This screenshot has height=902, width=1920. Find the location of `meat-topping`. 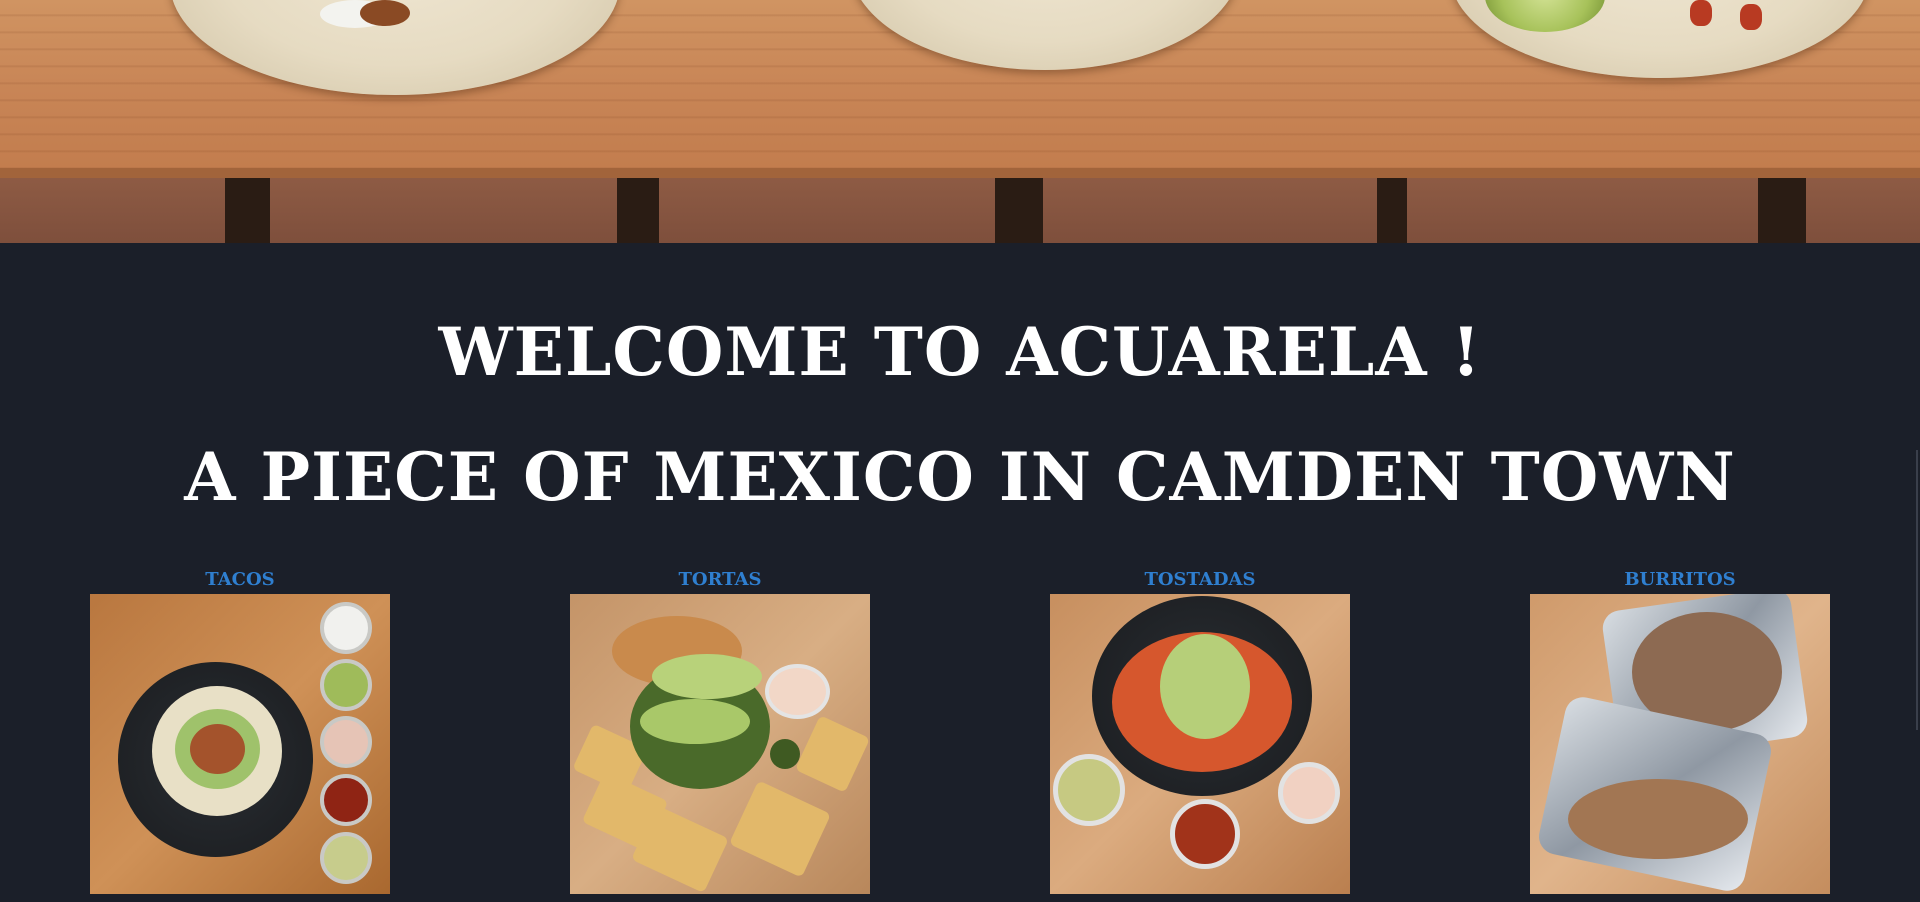

meat-topping is located at coordinates (385, 13).